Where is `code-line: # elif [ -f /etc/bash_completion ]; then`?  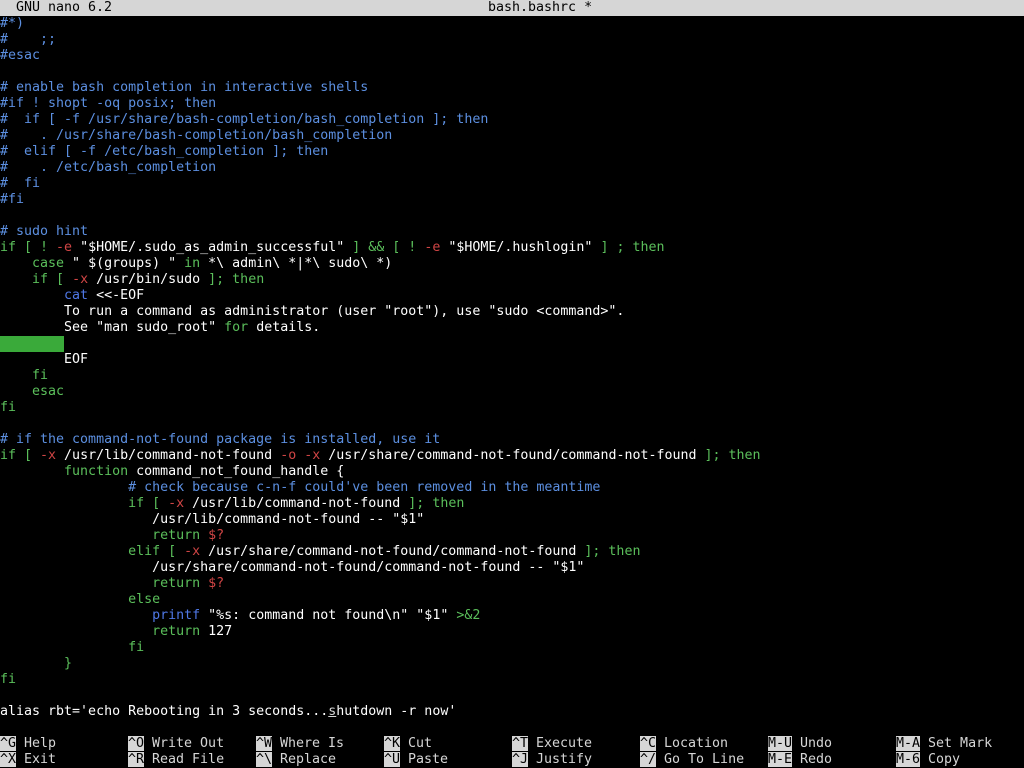 code-line: # elif [ -f /etc/bash_completion ]; then is located at coordinates (512, 152).